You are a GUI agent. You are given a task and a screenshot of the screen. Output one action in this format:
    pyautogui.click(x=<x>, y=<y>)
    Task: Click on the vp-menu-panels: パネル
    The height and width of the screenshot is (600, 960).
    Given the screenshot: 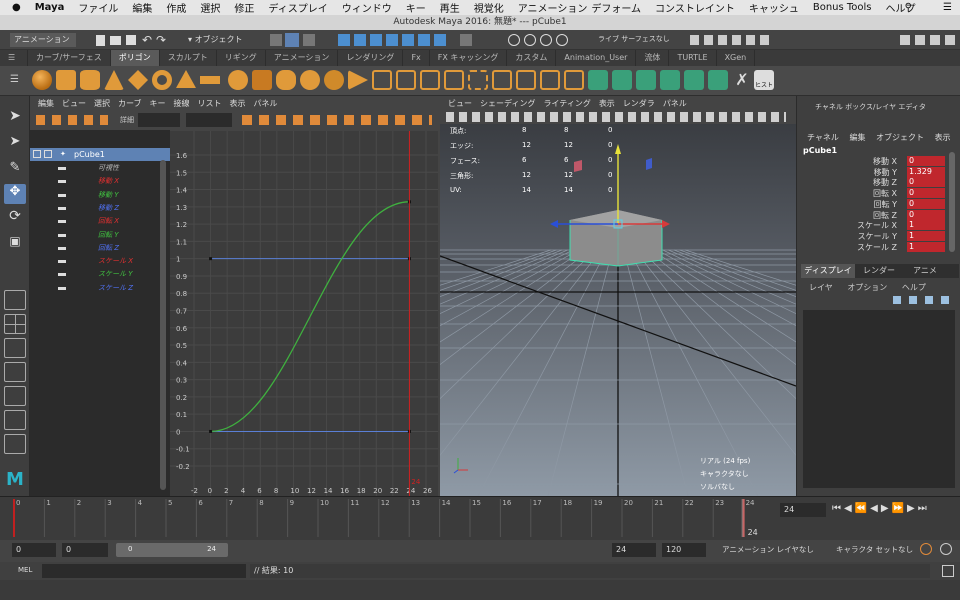 What is the action you would take?
    pyautogui.click(x=675, y=103)
    